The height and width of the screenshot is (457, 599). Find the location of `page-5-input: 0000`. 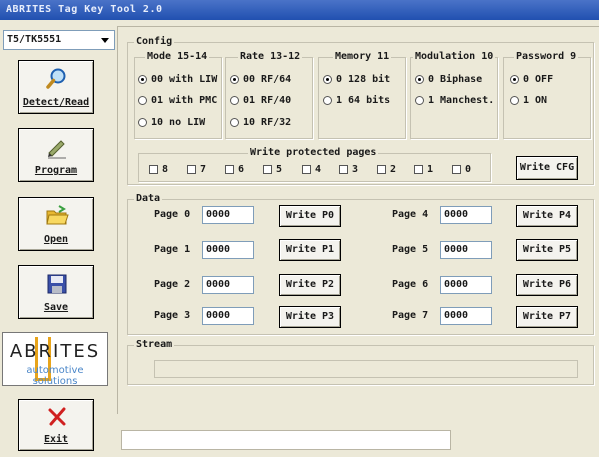

page-5-input: 0000 is located at coordinates (466, 250).